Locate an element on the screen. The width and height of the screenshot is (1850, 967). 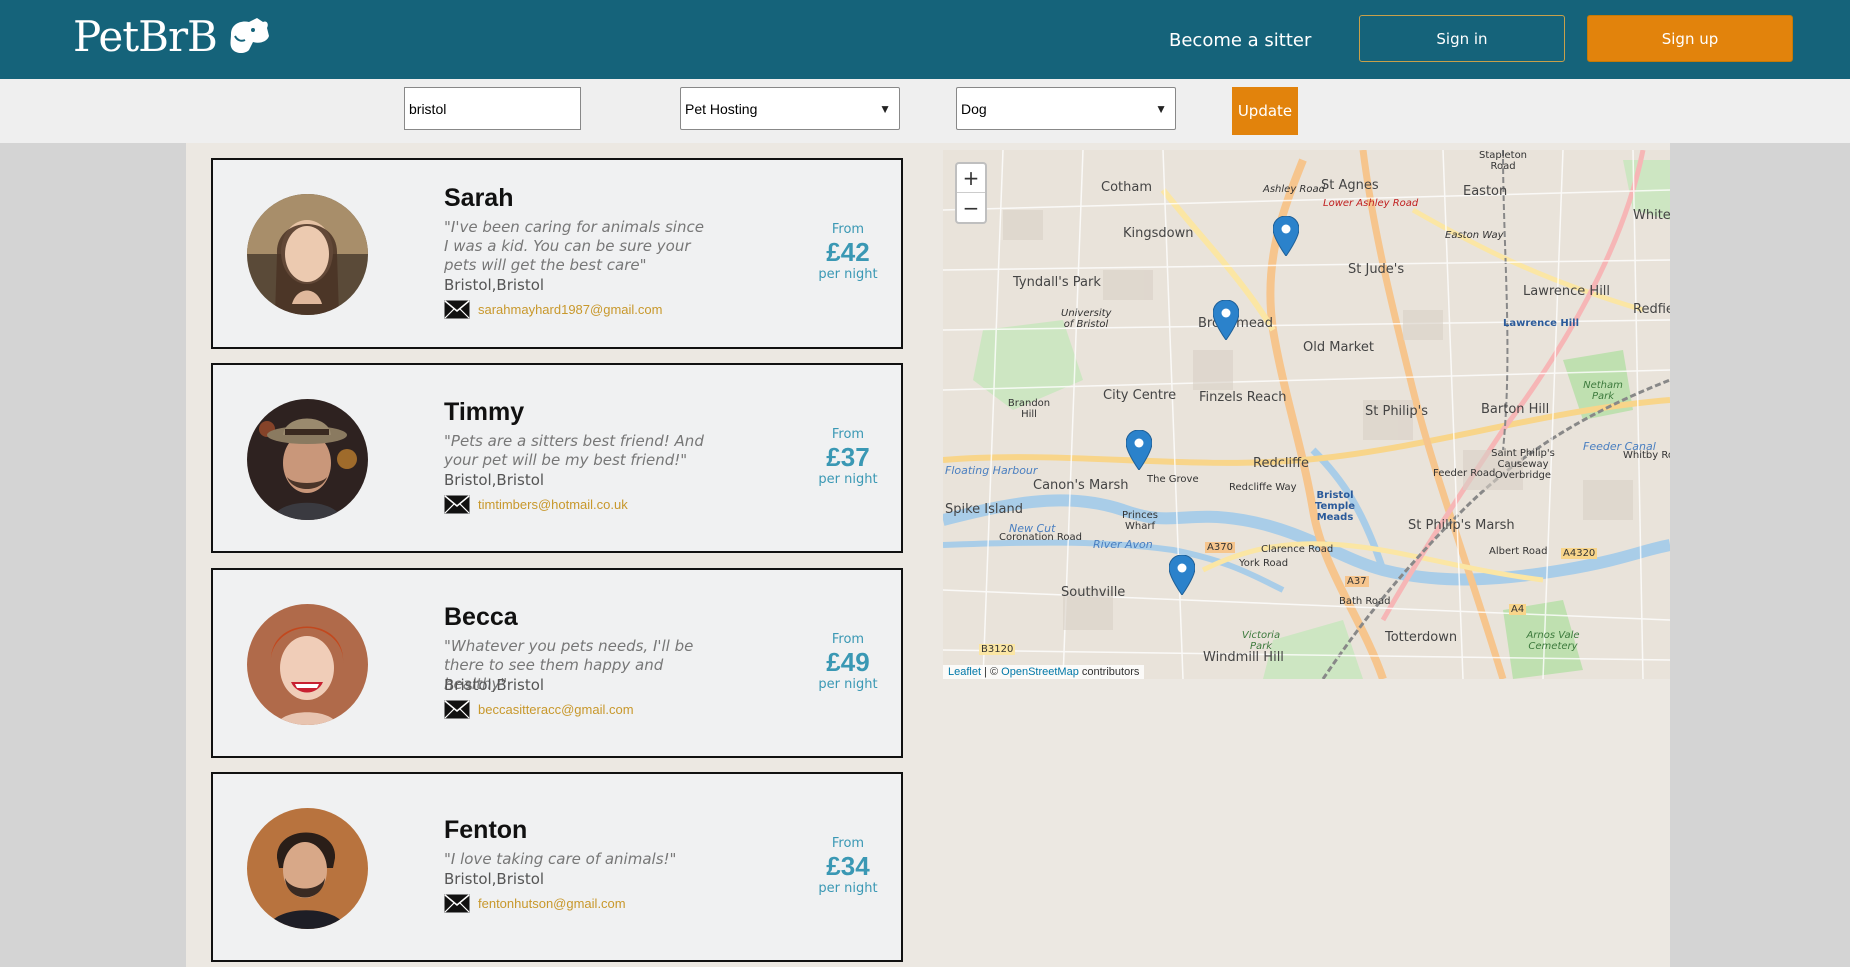
zoom-control: + − is located at coordinates (971, 193).